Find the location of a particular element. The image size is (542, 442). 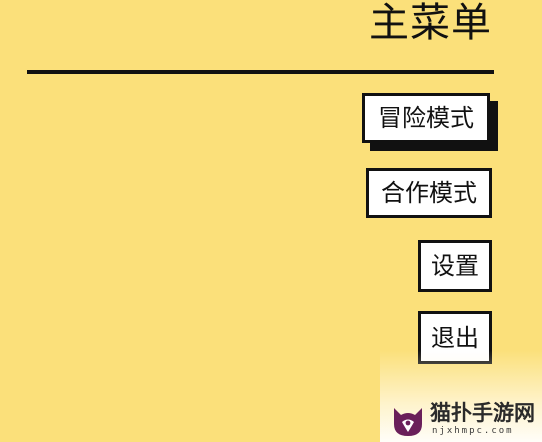

settings-label: 设置 is located at coordinates (455, 266).